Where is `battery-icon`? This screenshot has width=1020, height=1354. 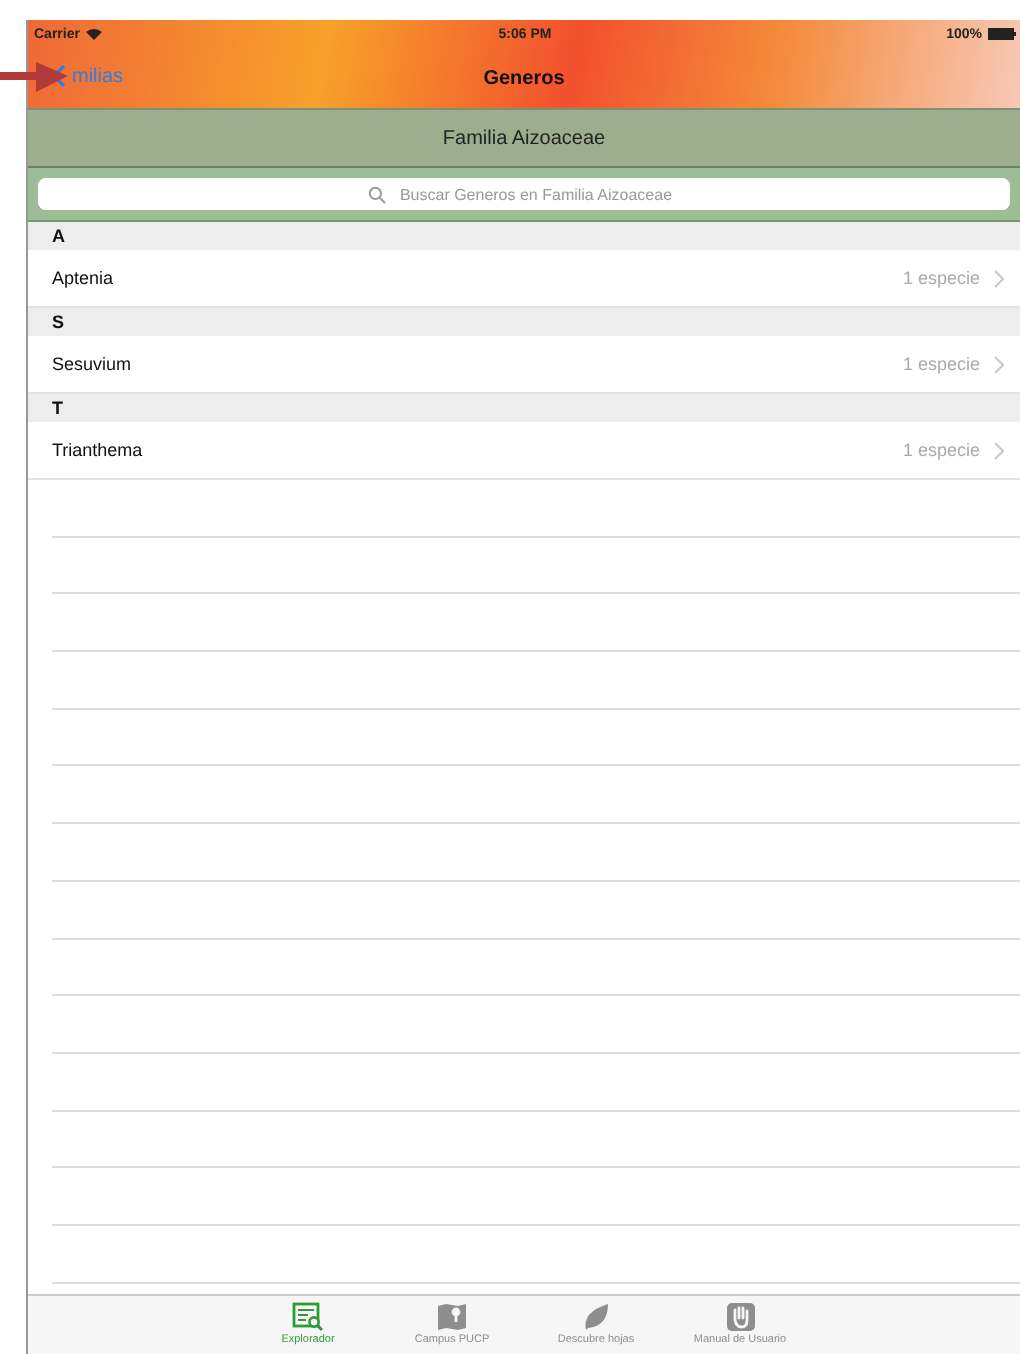 battery-icon is located at coordinates (1002, 34).